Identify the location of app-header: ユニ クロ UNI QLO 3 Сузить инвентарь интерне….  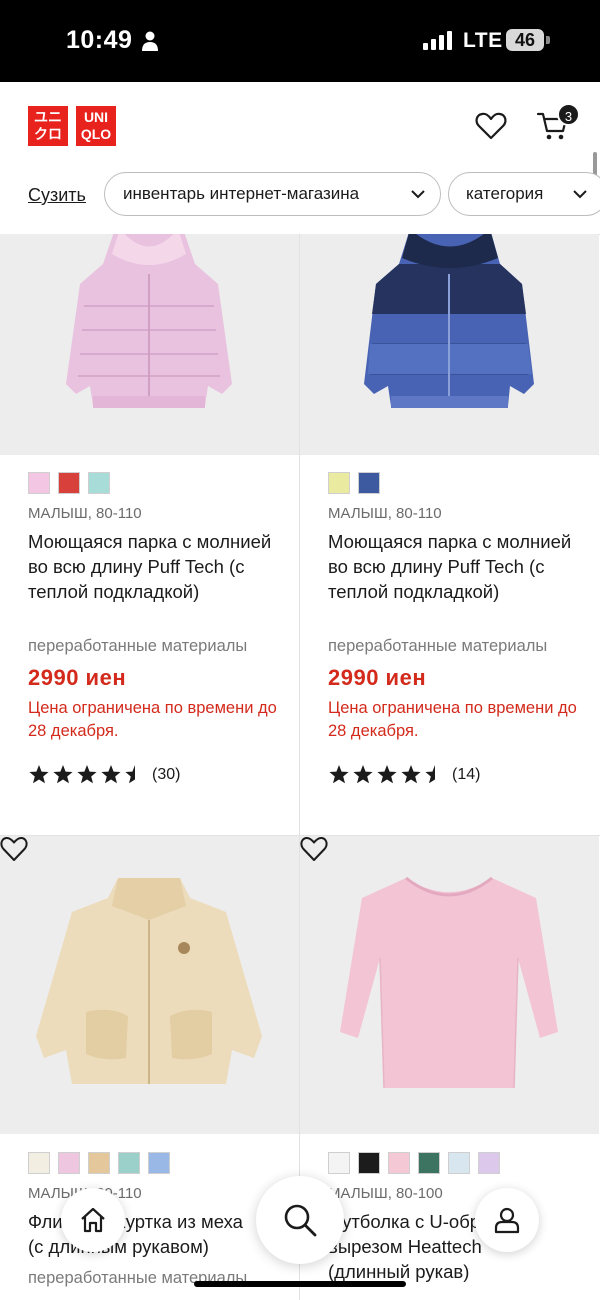
(300, 158).